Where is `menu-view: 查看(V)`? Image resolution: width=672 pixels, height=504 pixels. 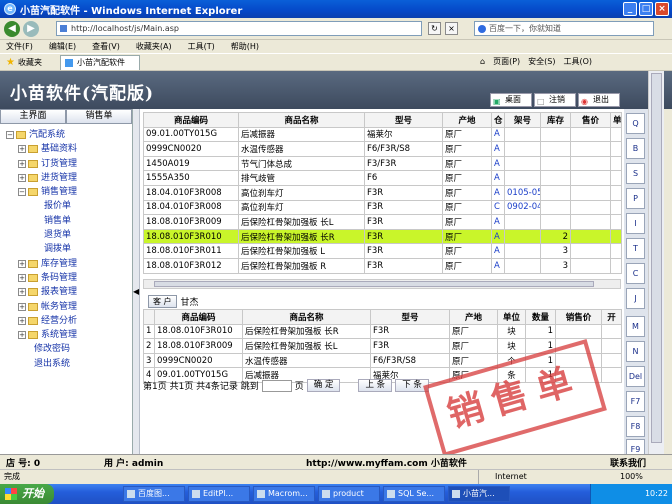
menu-view: 查看(V) is located at coordinates (106, 46).